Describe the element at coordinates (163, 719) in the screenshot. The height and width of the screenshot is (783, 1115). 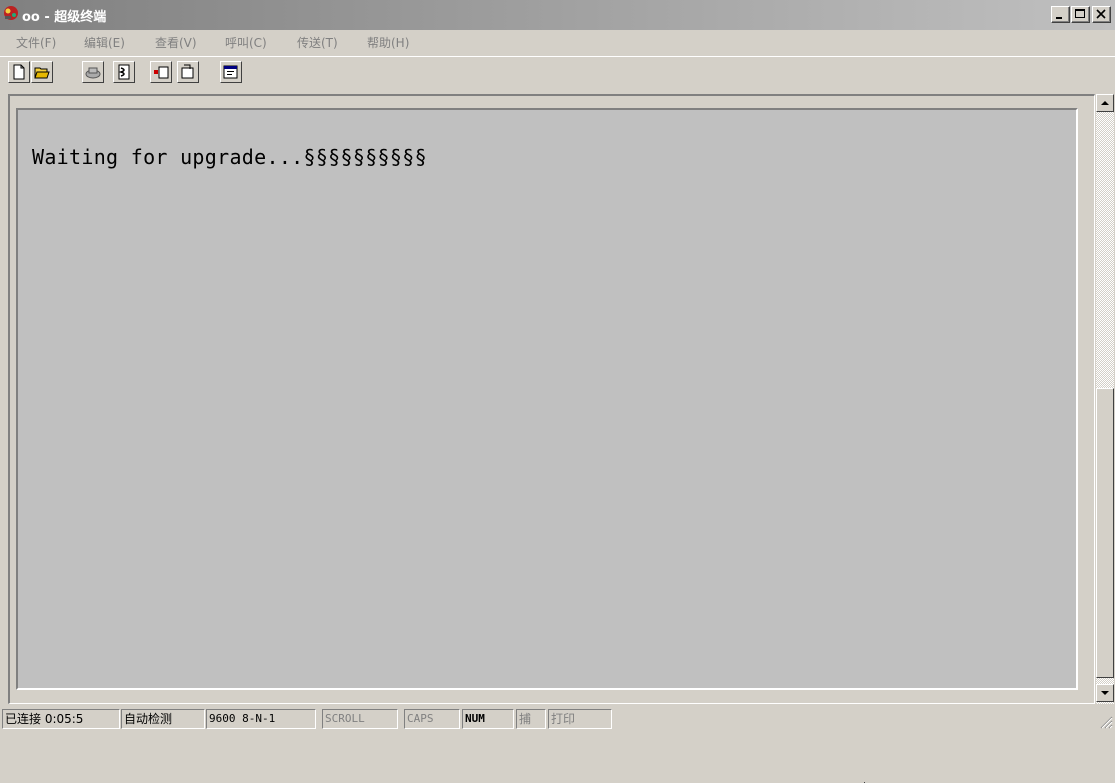
I see `status-detect: 自动检测` at that location.